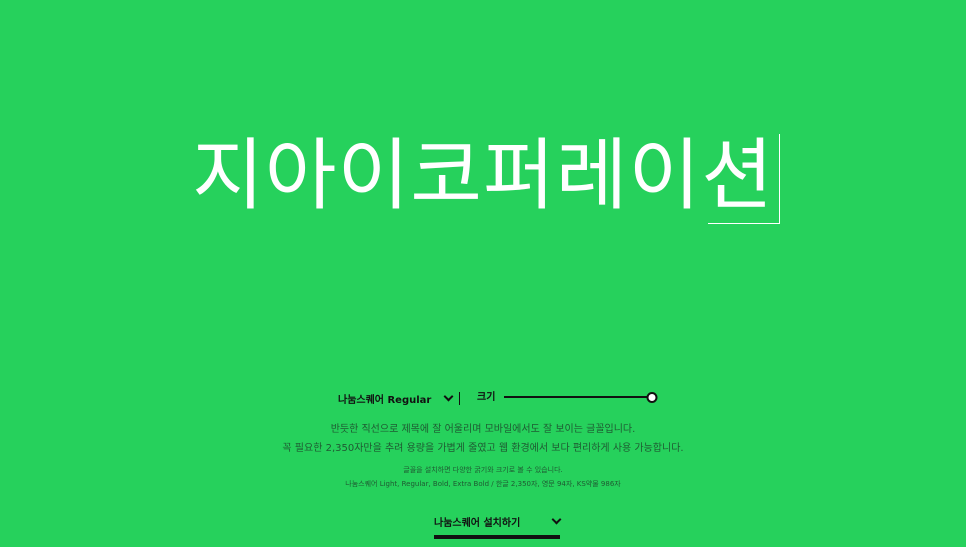  I want to click on size-slider, so click(581, 398).